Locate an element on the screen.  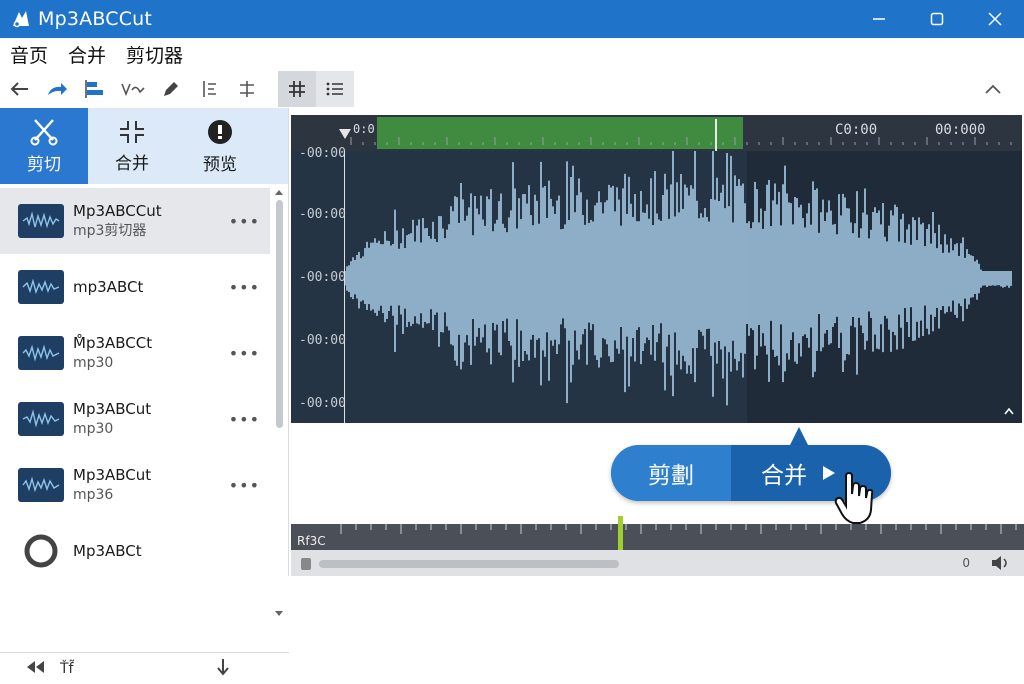
bottom-timeline: Rf3C 0 is located at coordinates (657, 546).